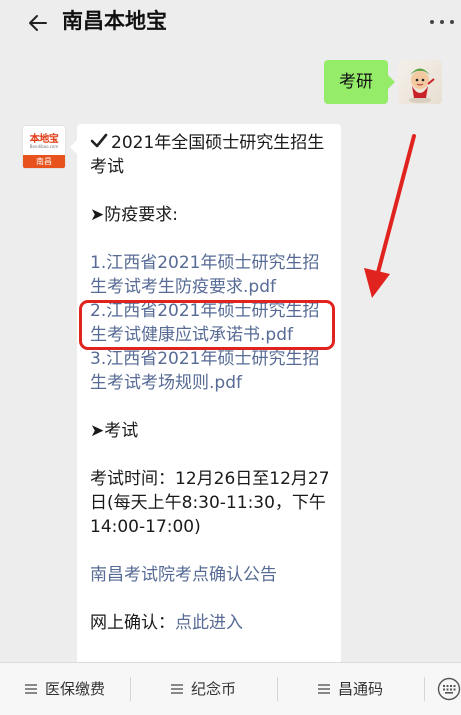 This screenshot has height=715, width=461. What do you see at coordinates (424, 689) in the screenshot?
I see `menu-divider` at bounding box center [424, 689].